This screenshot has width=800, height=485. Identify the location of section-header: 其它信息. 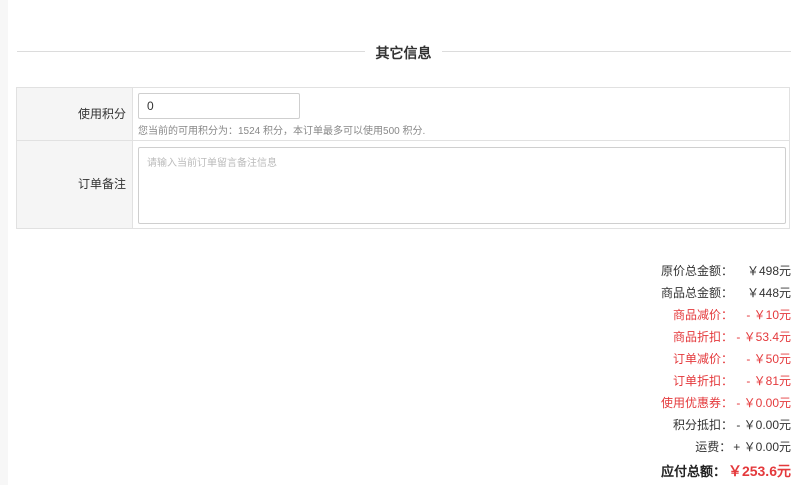
(404, 51).